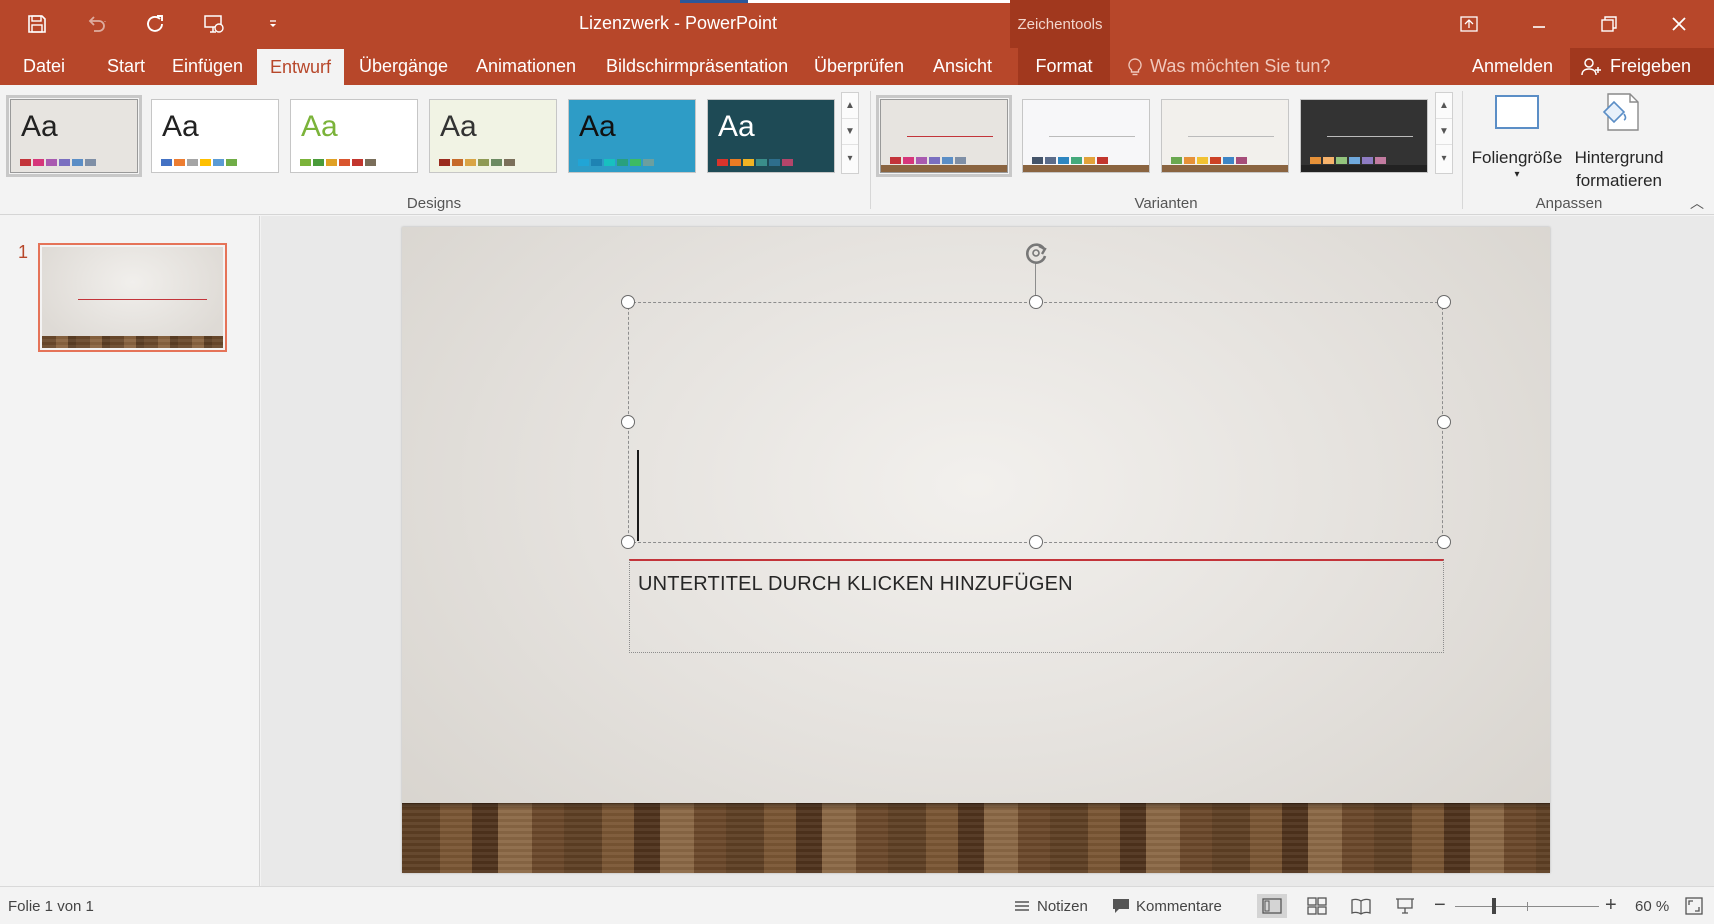 This screenshot has height=924, width=1714. I want to click on tab-format: Format, so click(1064, 66).